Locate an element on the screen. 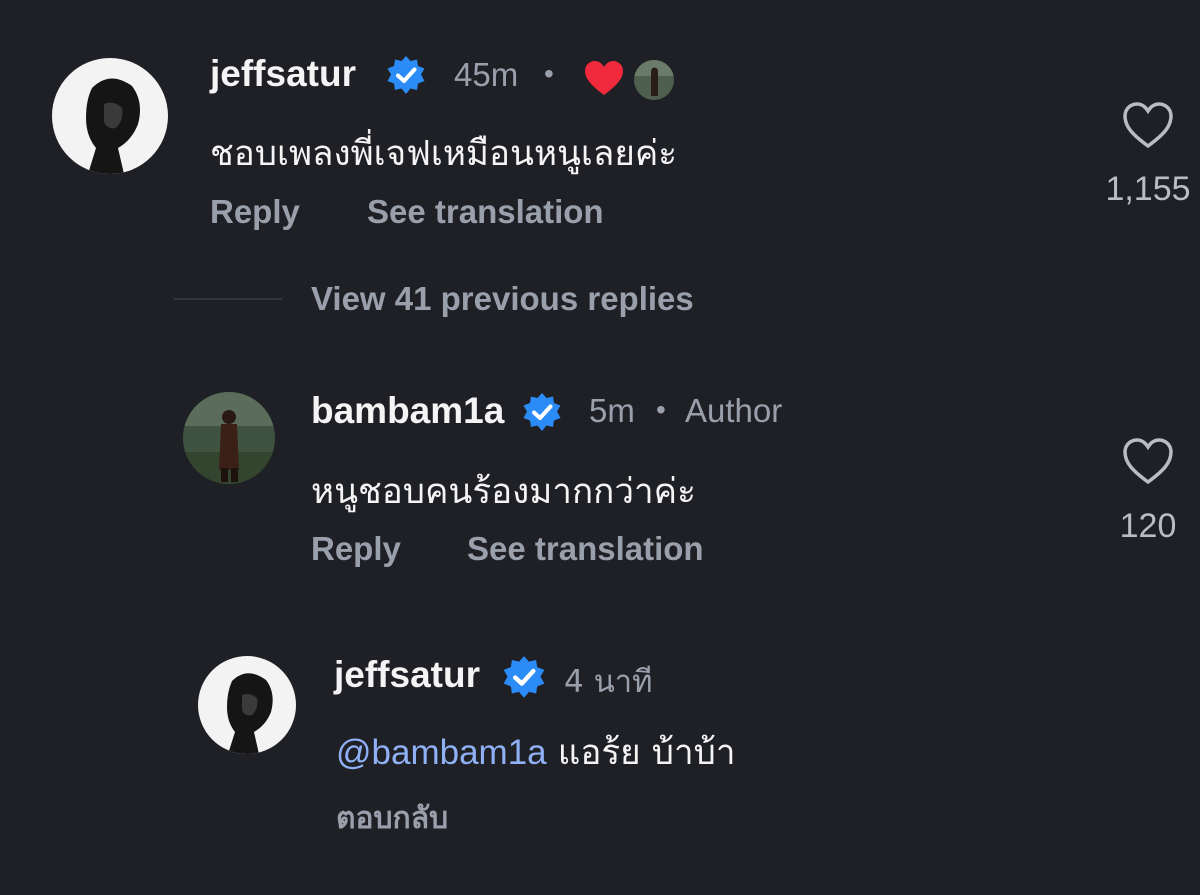  like-count: 1,155 is located at coordinates (1148, 189).